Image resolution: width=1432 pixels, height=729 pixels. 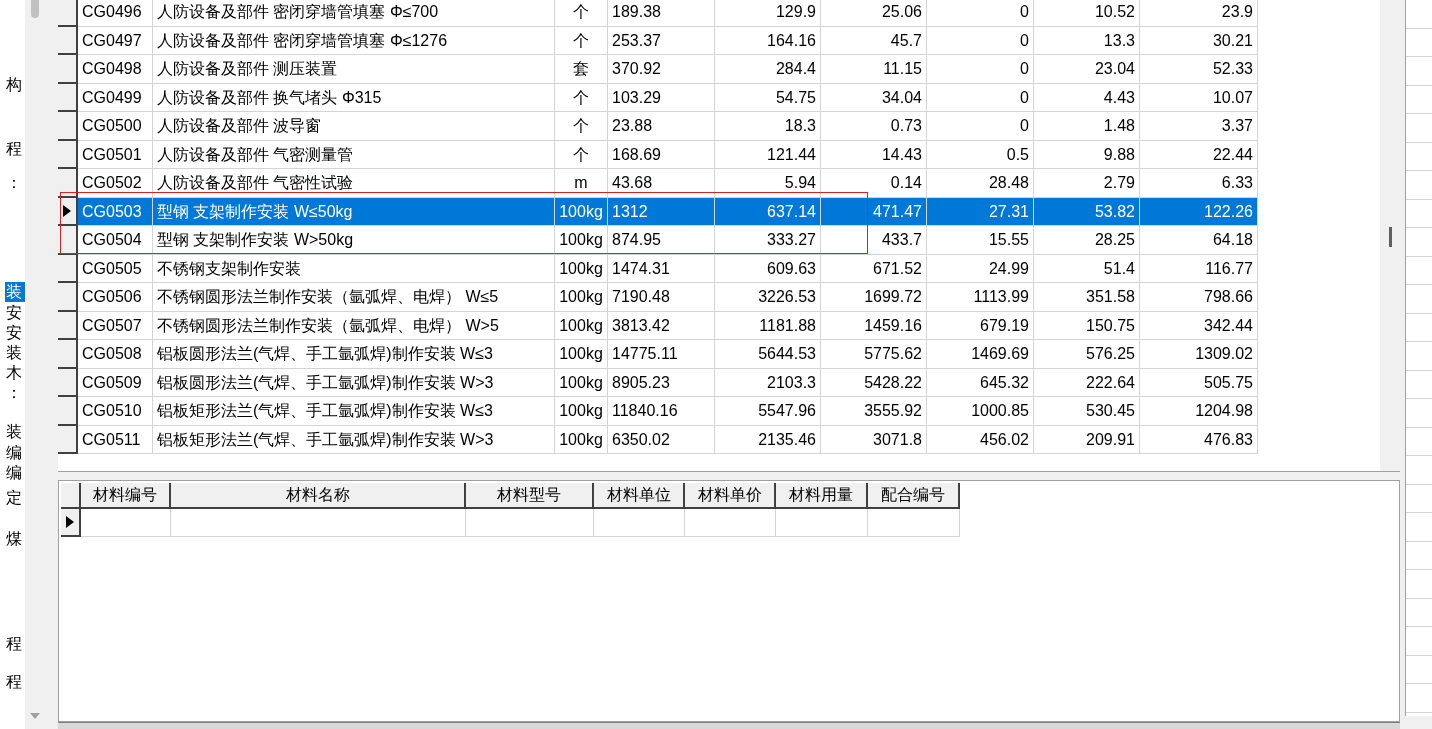 I want to click on column-header: 材料型号, so click(x=530, y=496).